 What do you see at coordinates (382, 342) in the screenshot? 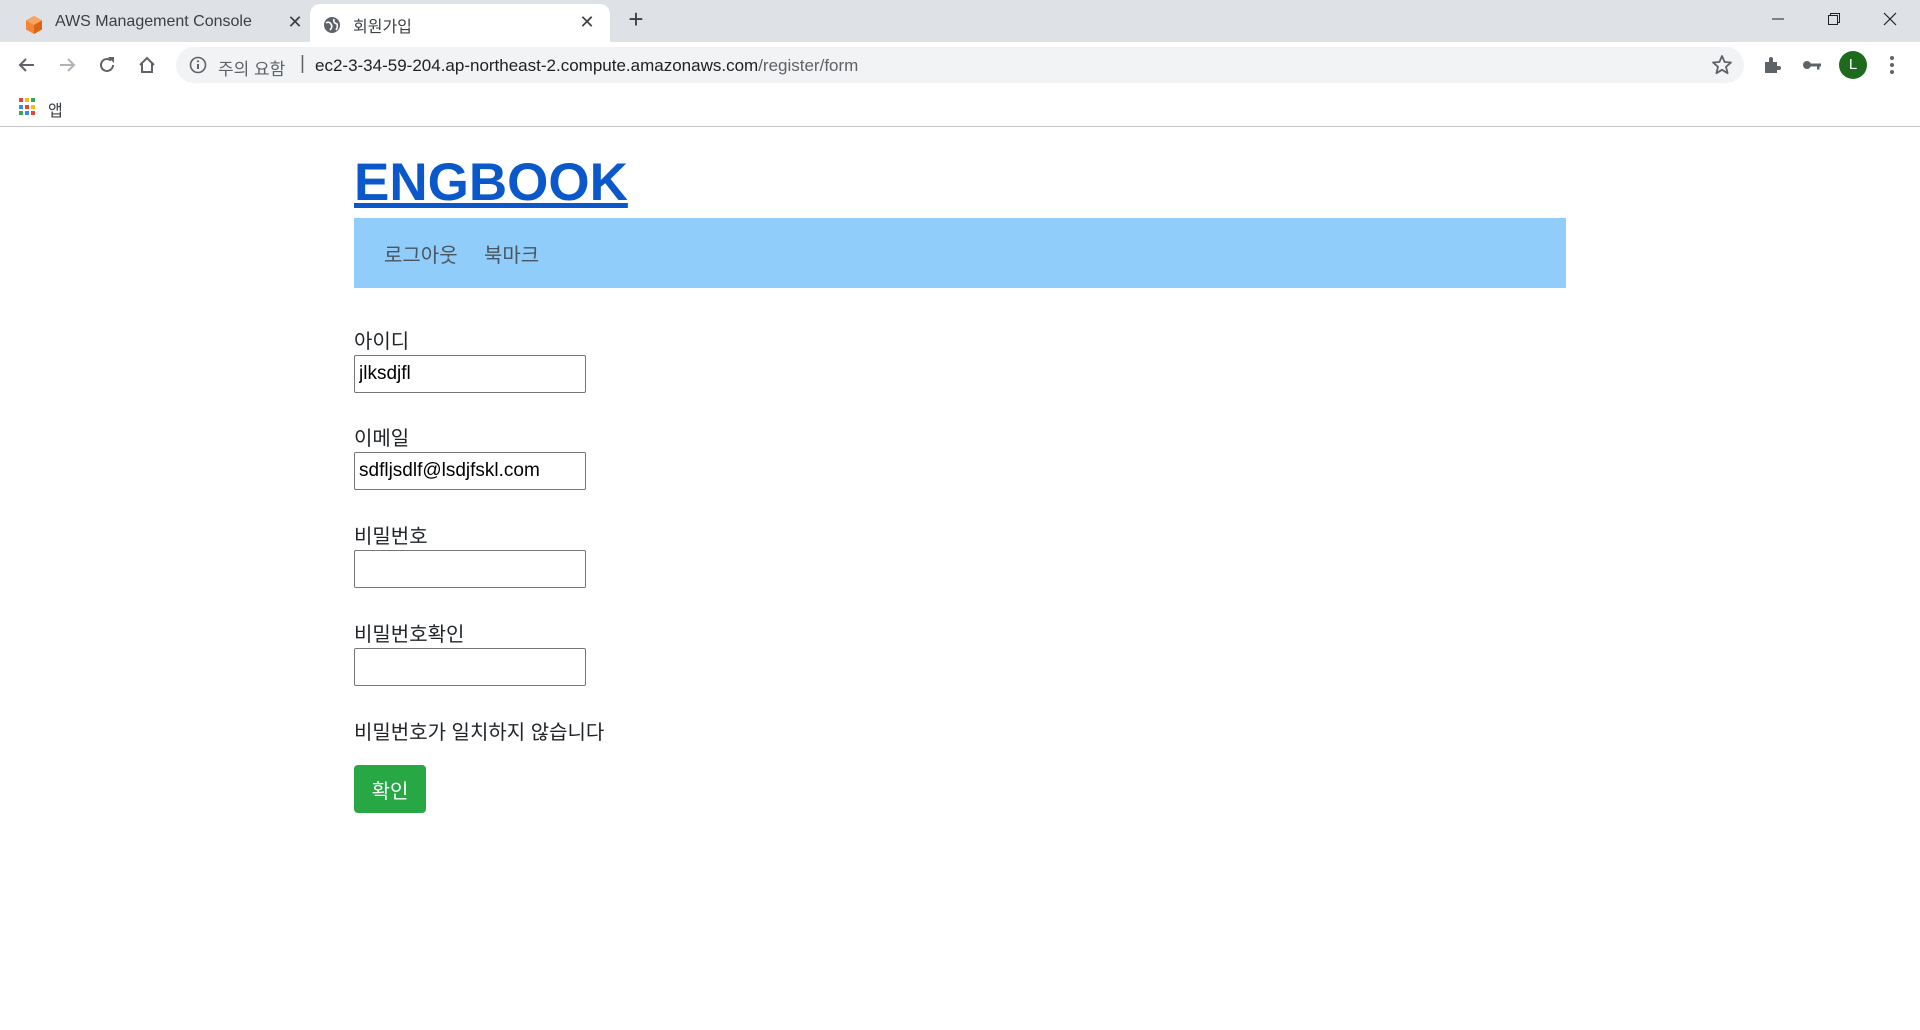
I see `id-label: 아이디` at bounding box center [382, 342].